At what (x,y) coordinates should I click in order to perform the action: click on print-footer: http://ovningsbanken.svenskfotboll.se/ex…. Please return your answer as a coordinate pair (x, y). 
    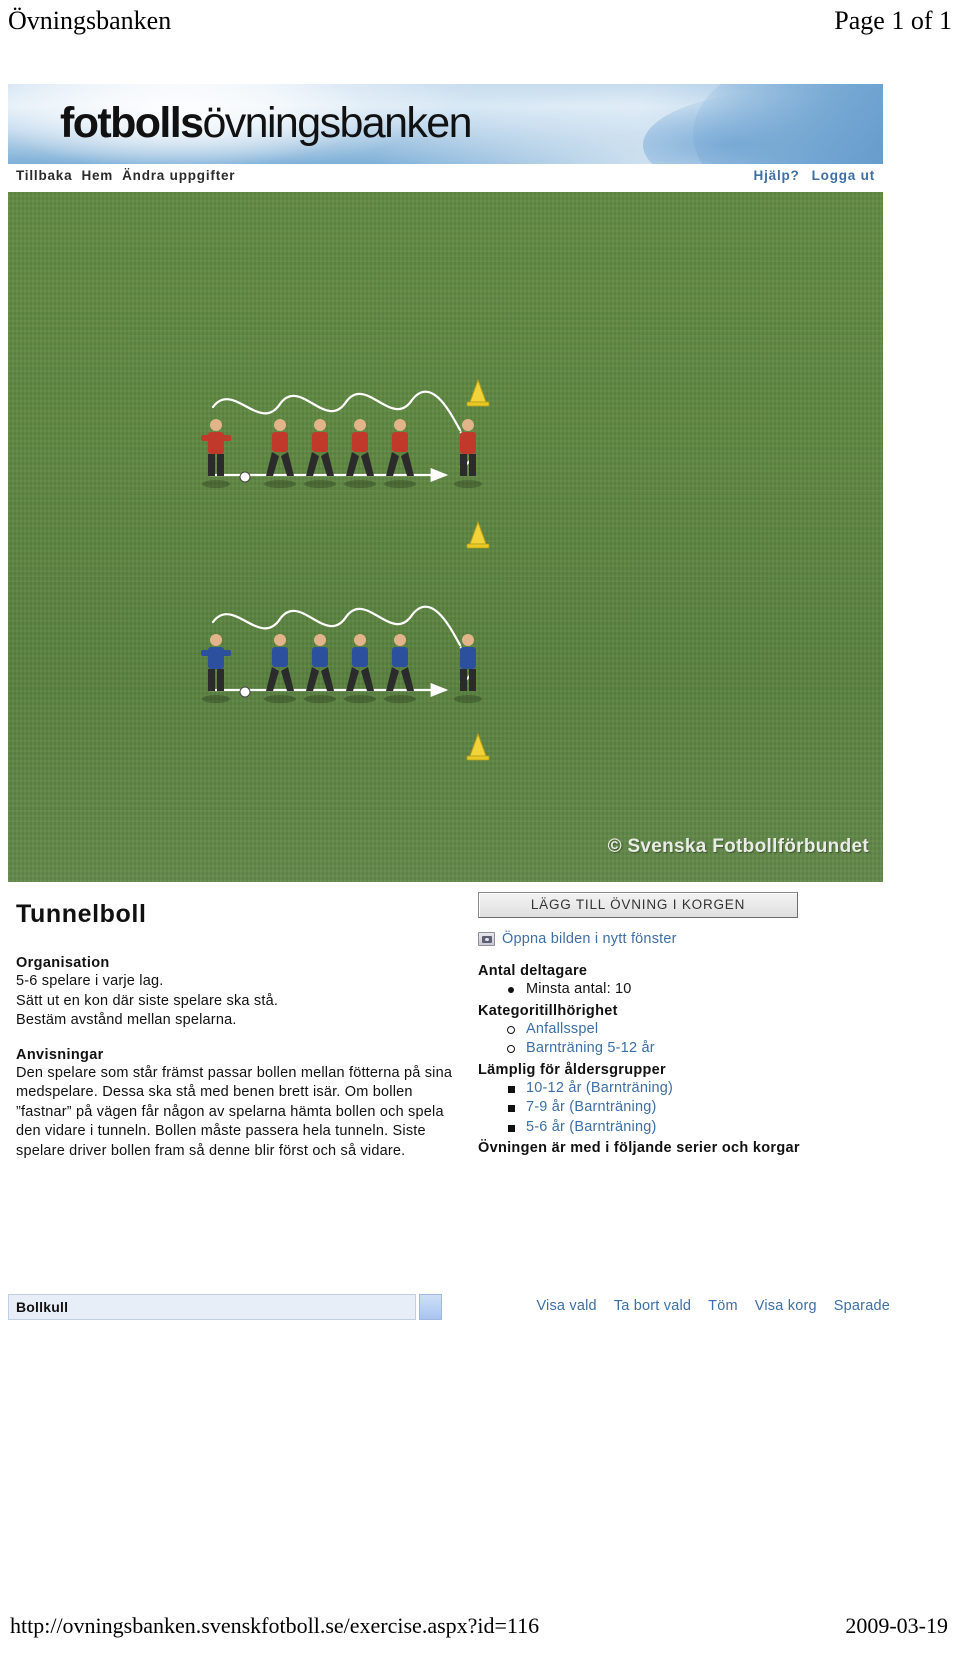
    Looking at the image, I should click on (480, 1628).